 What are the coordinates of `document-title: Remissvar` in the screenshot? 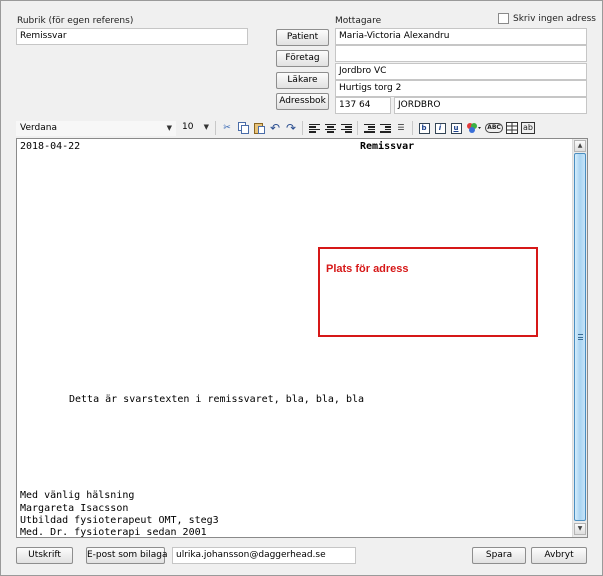 It's located at (387, 146).